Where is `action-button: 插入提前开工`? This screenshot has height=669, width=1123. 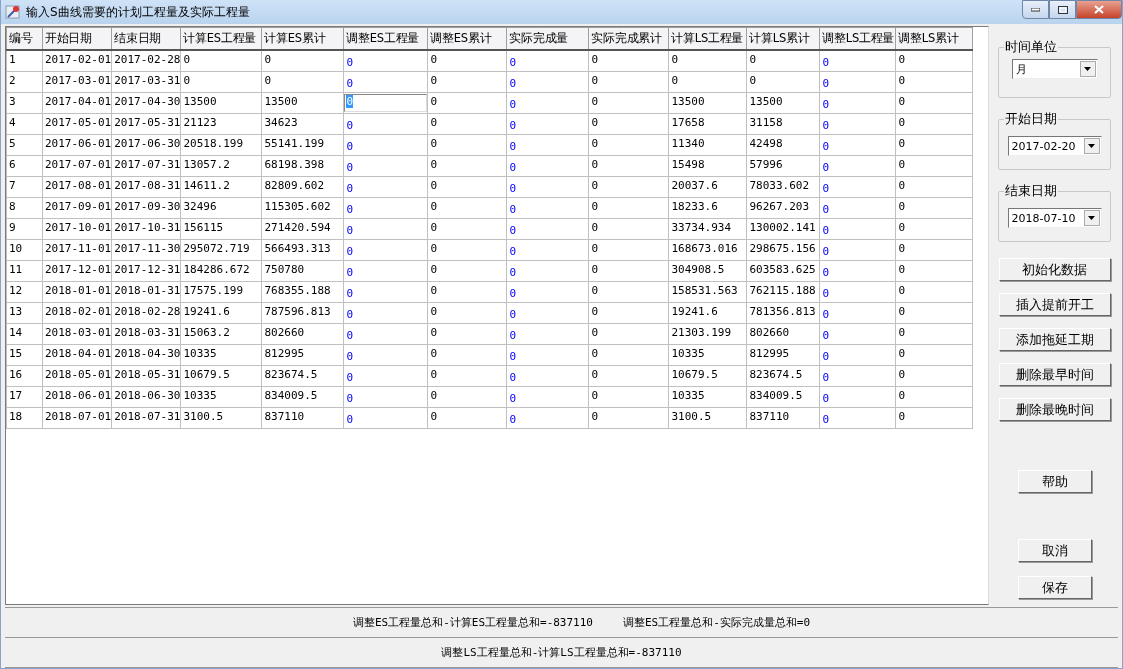
action-button: 插入提前开工 is located at coordinates (1054, 304).